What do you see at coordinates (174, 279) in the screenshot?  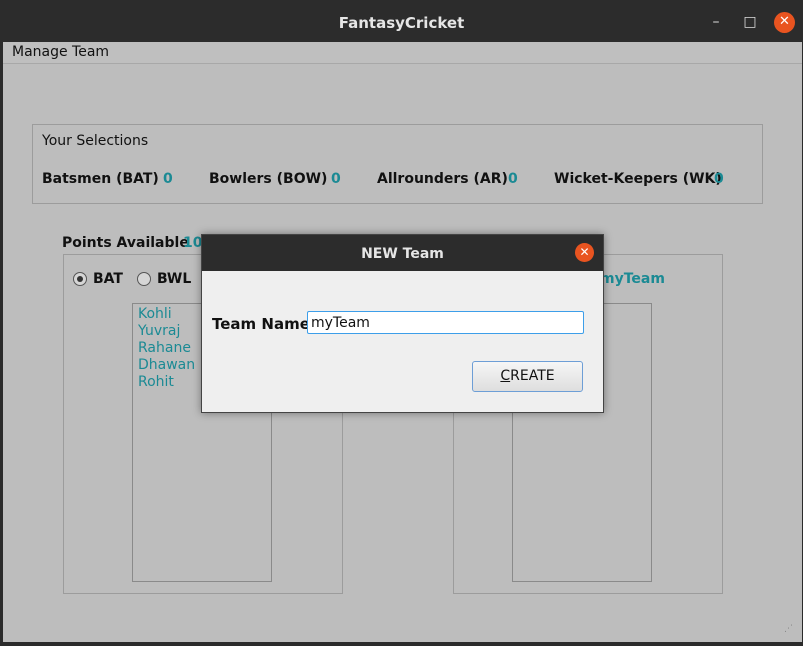 I see `bwl-radio-label: BWL` at bounding box center [174, 279].